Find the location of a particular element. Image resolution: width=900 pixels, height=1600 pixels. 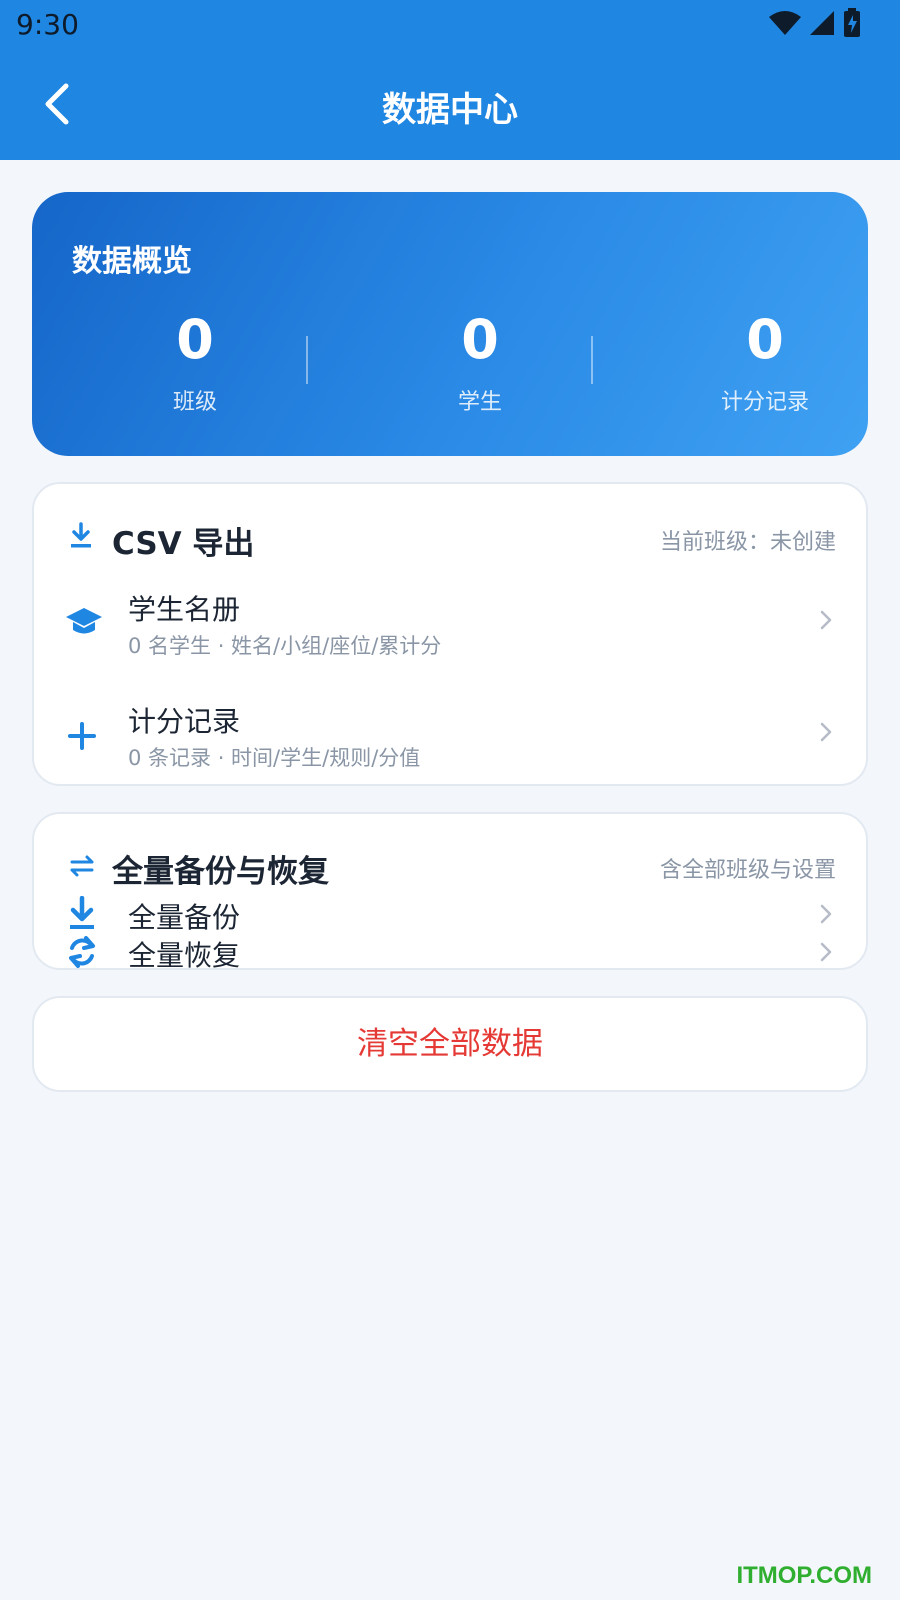

backup-note: 含全部班级与设置 is located at coordinates (747, 870).